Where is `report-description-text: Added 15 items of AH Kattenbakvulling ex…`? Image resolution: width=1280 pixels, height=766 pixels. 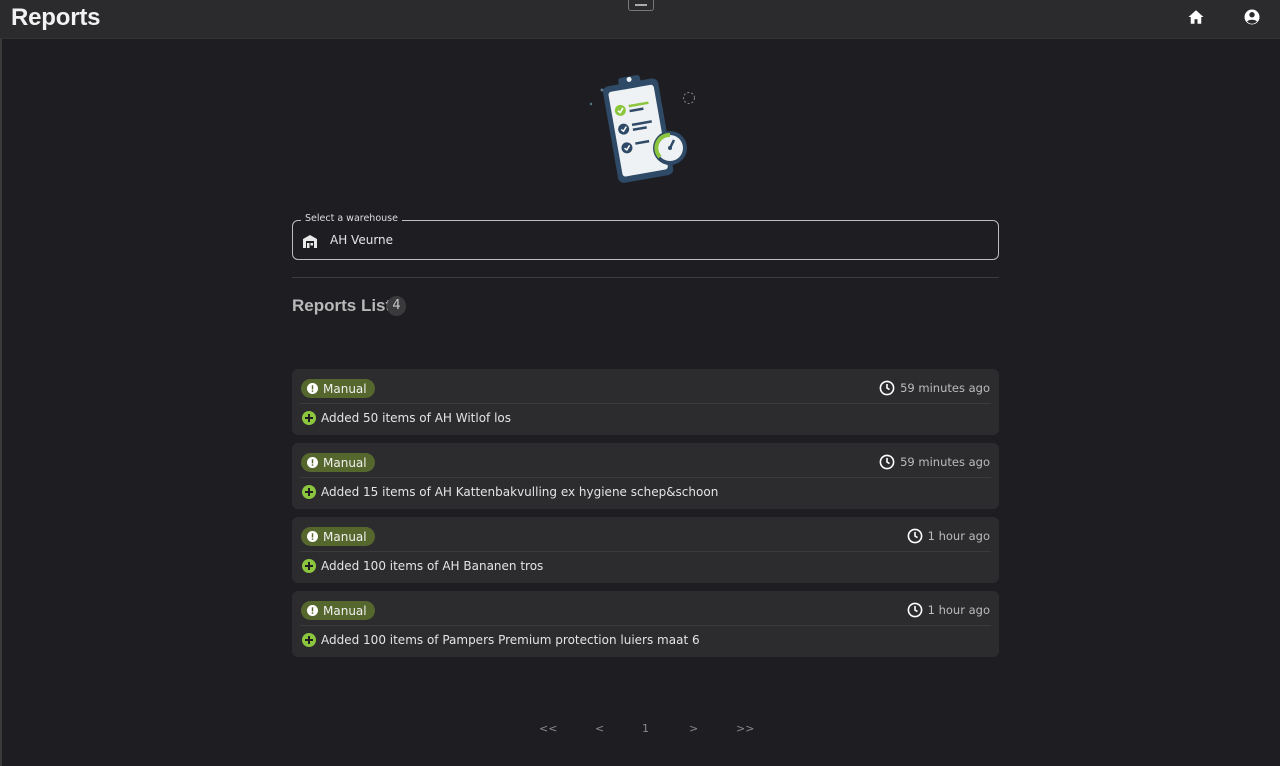 report-description-text: Added 15 items of AH Kattenbakvulling ex… is located at coordinates (520, 492).